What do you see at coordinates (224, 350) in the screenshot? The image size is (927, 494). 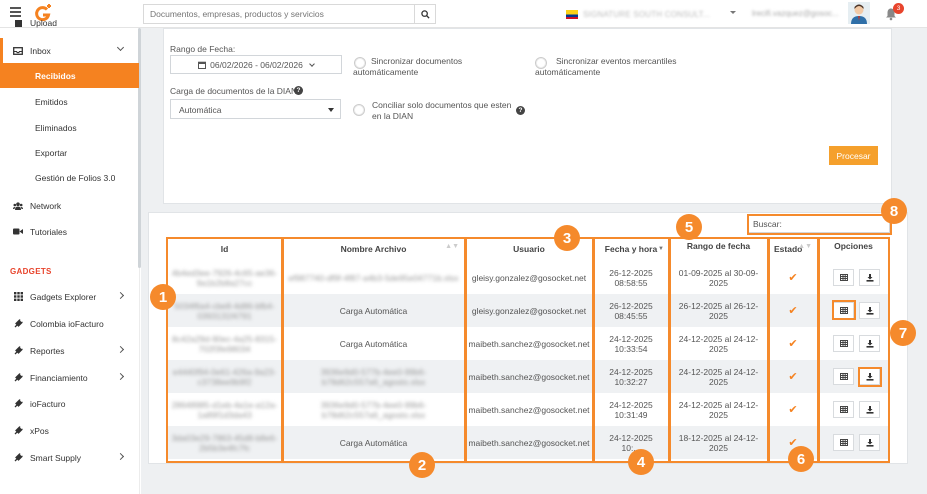 I see `annotation-frame-id` at bounding box center [224, 350].